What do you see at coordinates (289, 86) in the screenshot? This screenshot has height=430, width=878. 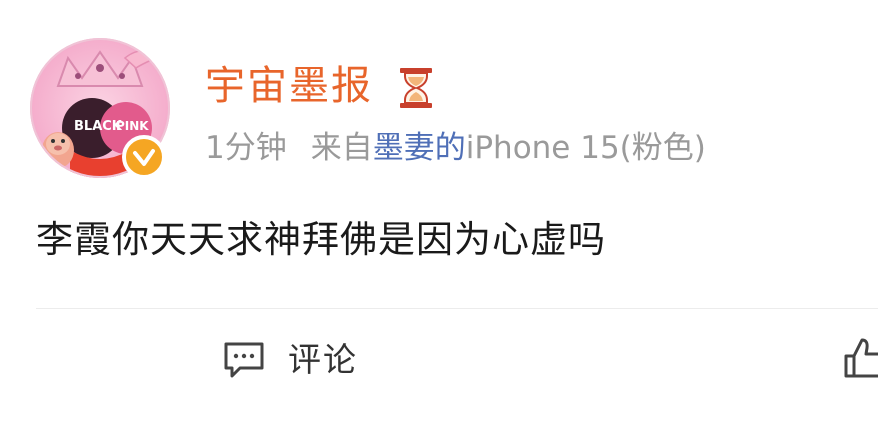 I see `username: 宇宙墨报` at bounding box center [289, 86].